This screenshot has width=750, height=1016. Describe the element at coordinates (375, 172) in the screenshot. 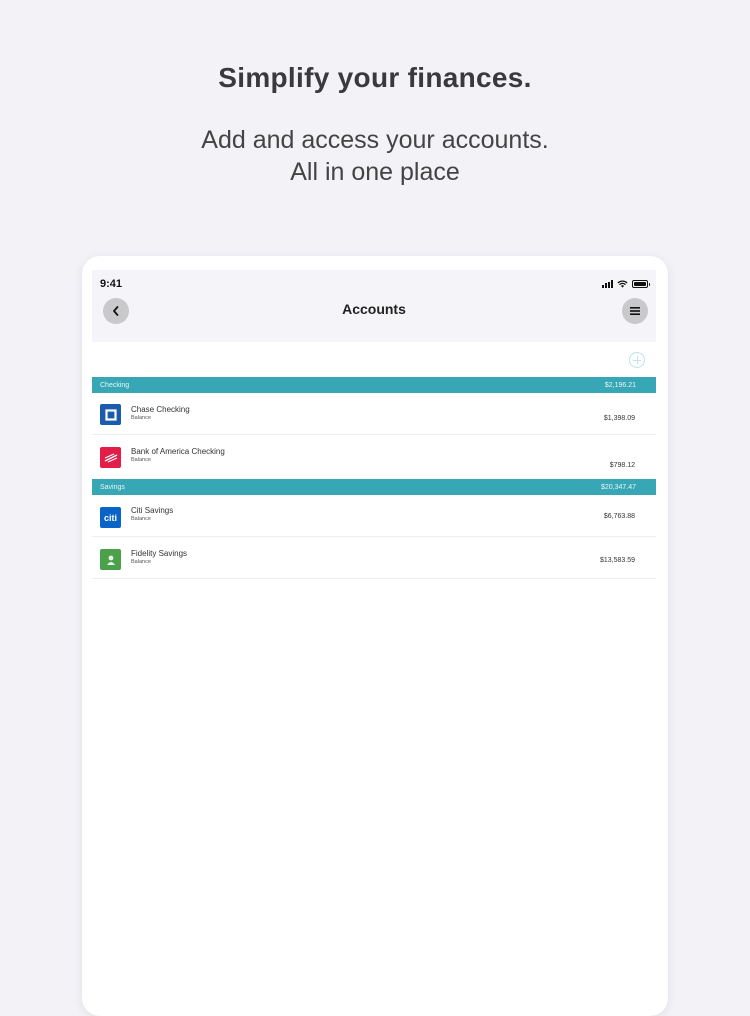

I see `promo-subline-2: All in one place` at that location.